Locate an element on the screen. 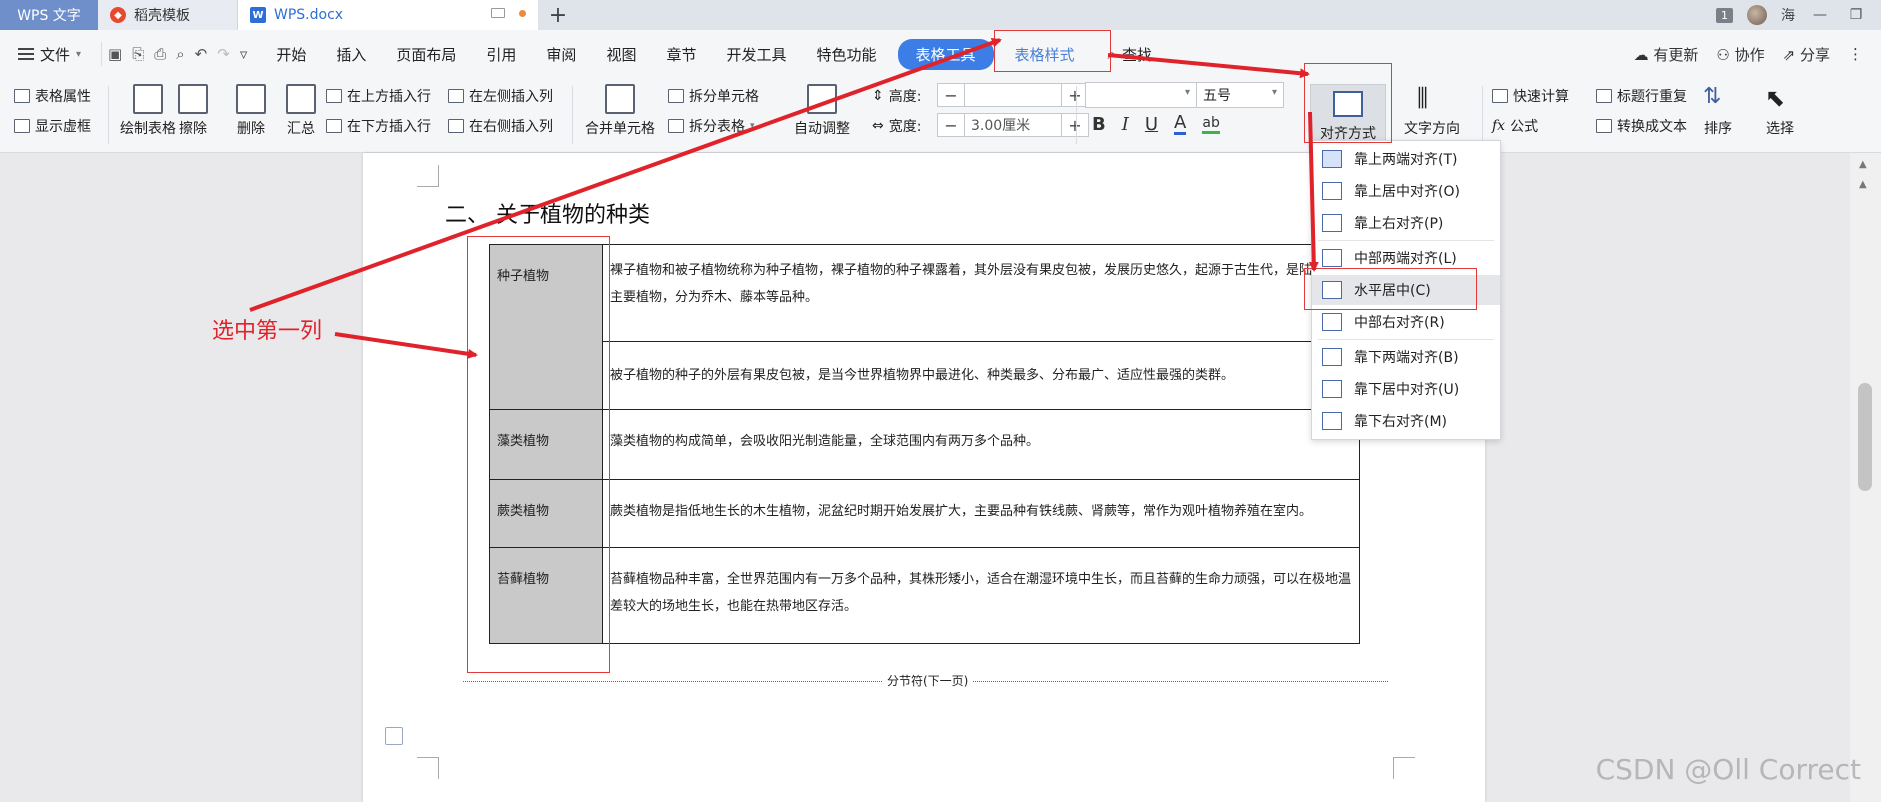  table-cell-name: 苔藓植物 is located at coordinates (546, 595).